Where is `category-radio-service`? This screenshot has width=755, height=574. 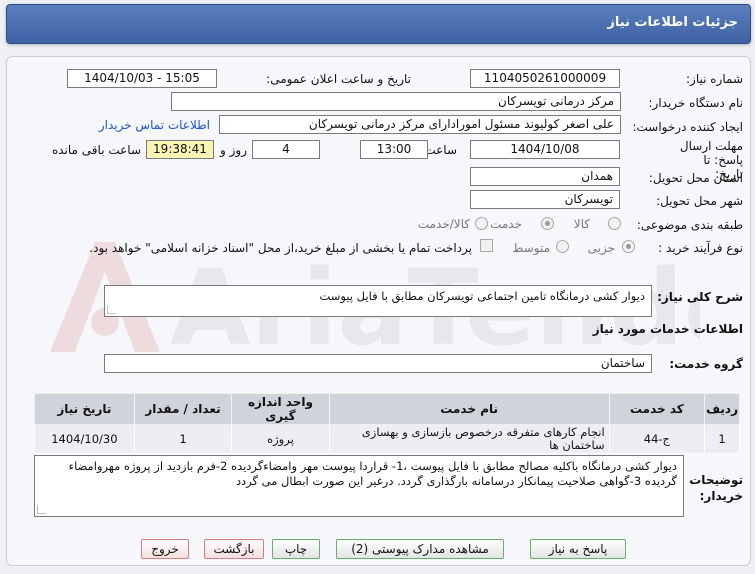
category-radio-service is located at coordinates (547, 223).